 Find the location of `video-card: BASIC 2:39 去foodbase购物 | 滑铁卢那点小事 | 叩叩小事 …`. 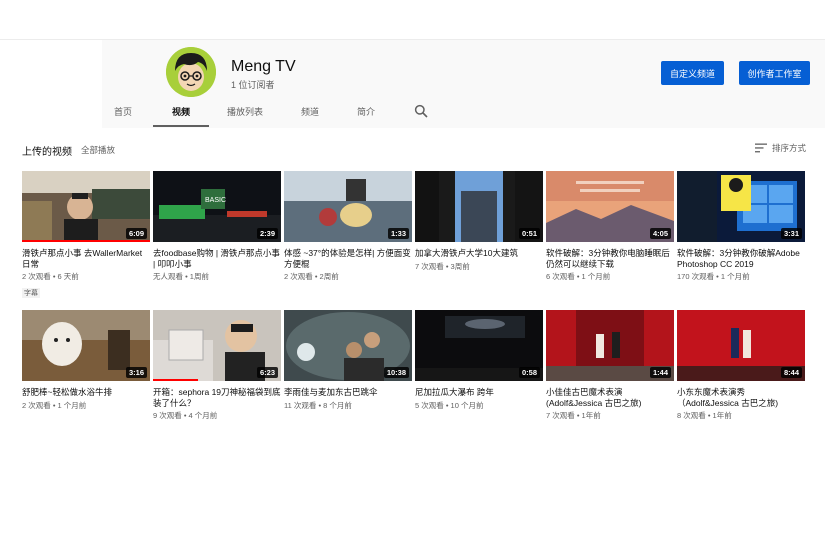

video-card: BASIC 2:39 去foodbase购物 | 滑铁卢那点小事 | 叩叩小事 … is located at coordinates (217, 226).